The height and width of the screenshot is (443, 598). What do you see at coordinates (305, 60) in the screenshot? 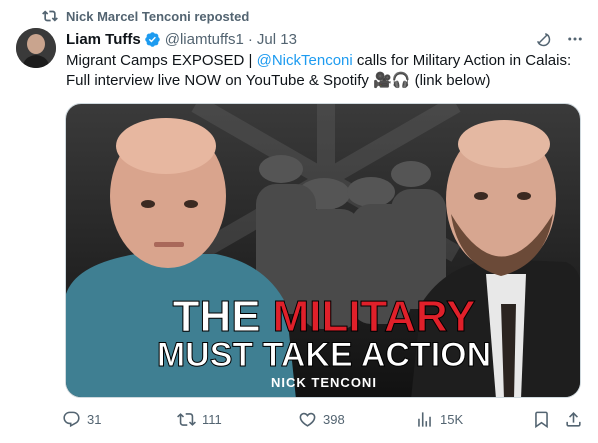
I see `mention-link: @NickTenconi` at bounding box center [305, 60].